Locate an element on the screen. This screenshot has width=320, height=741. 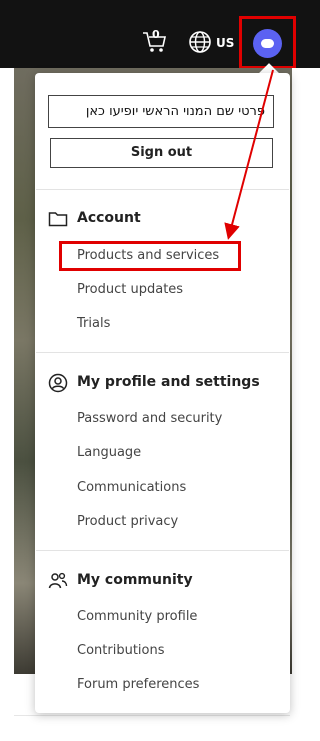
menu-item-product-privacy: Product privacy is located at coordinates (127, 521).